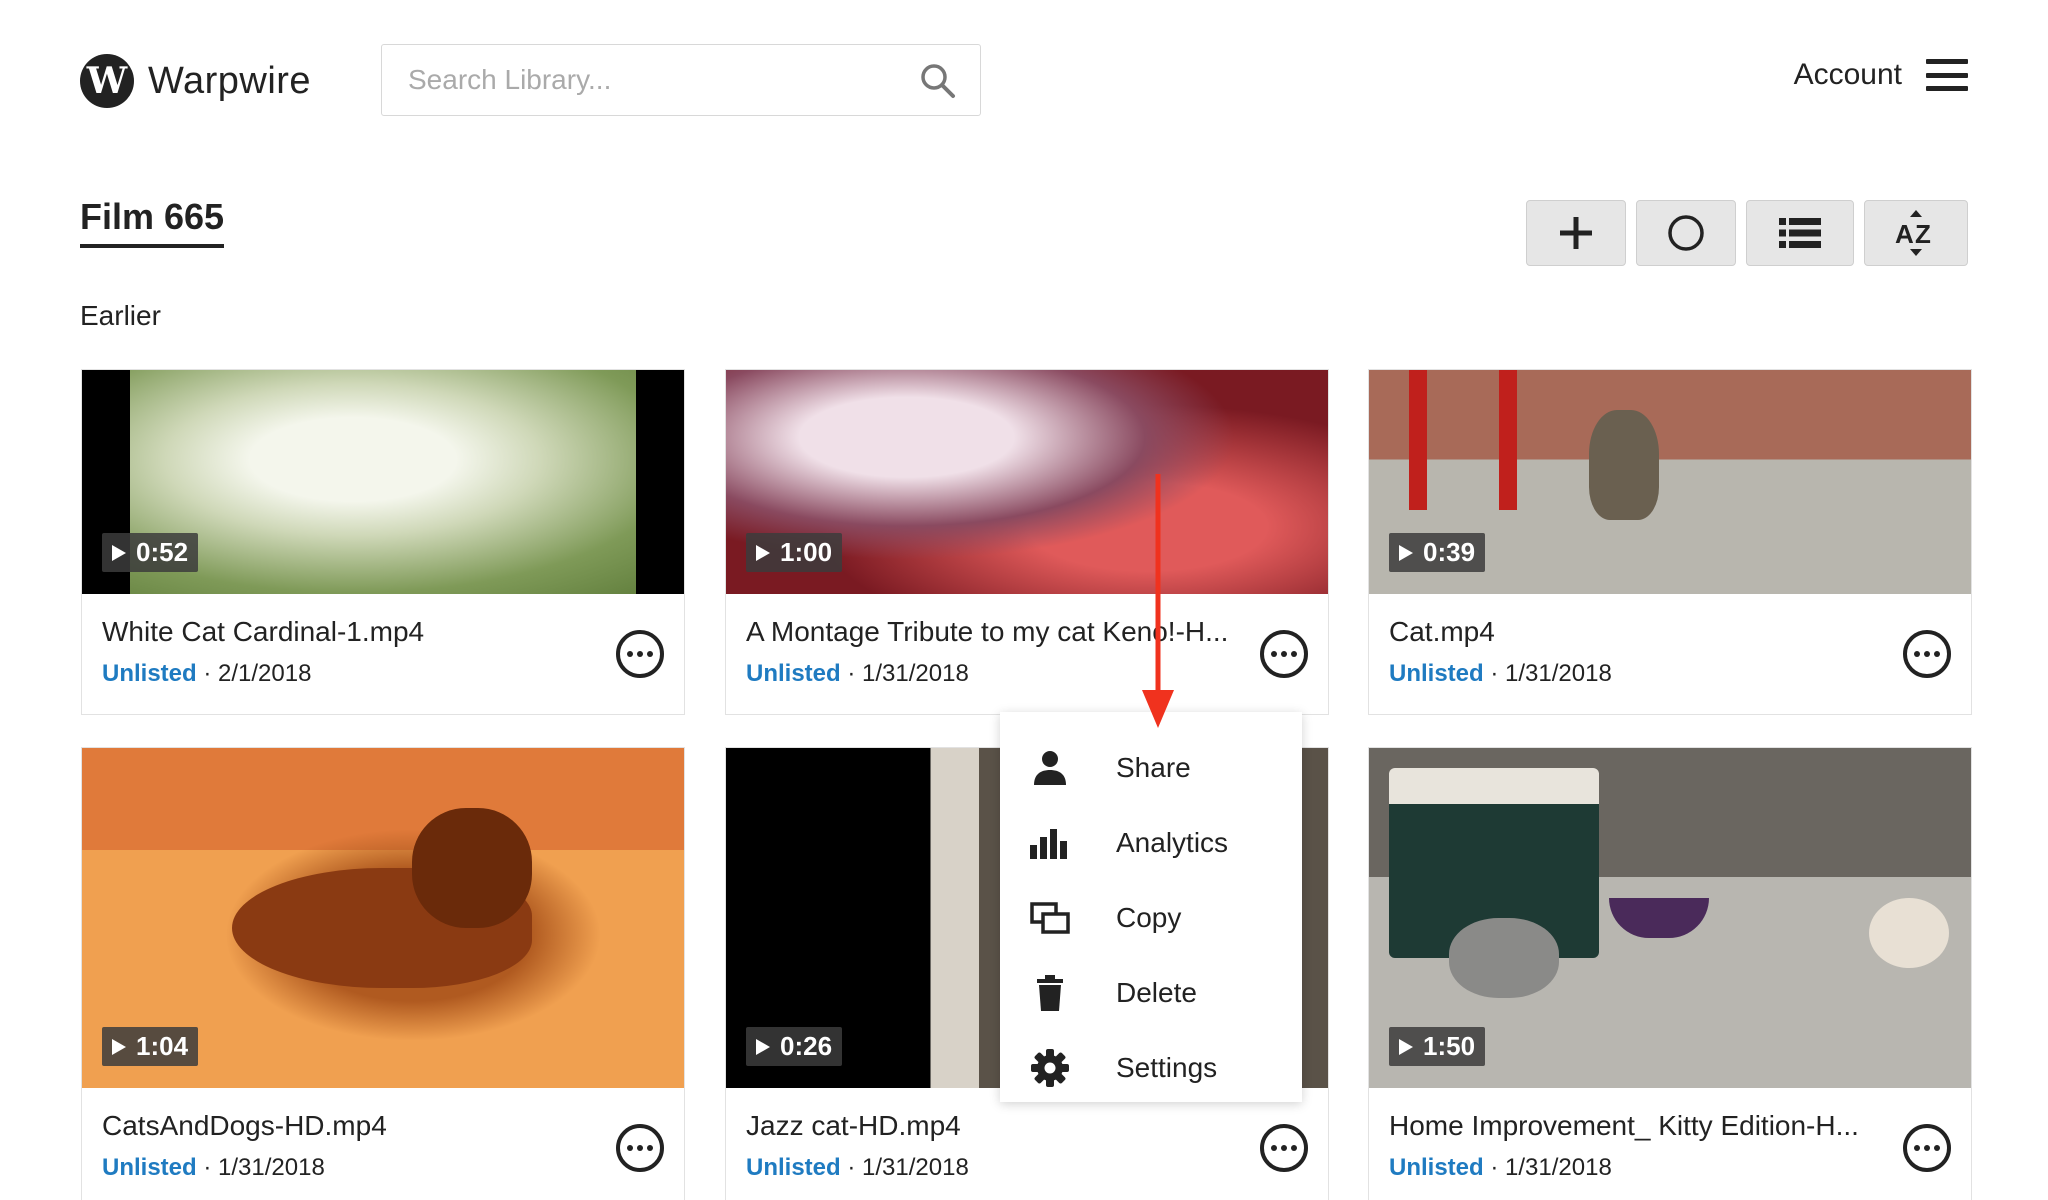 The height and width of the screenshot is (1200, 2048). I want to click on duration-text: 0:26, so click(806, 1046).